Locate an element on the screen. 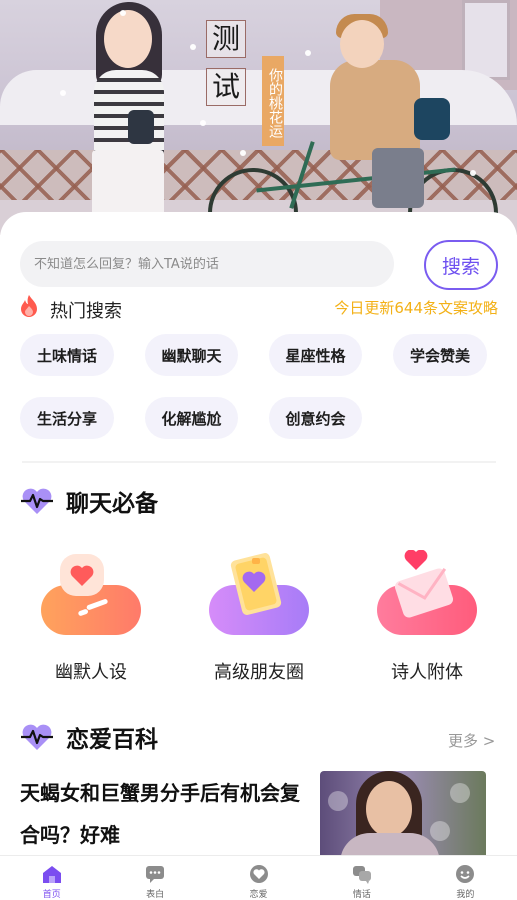 The width and height of the screenshot is (517, 900). section-divider is located at coordinates (259, 462).